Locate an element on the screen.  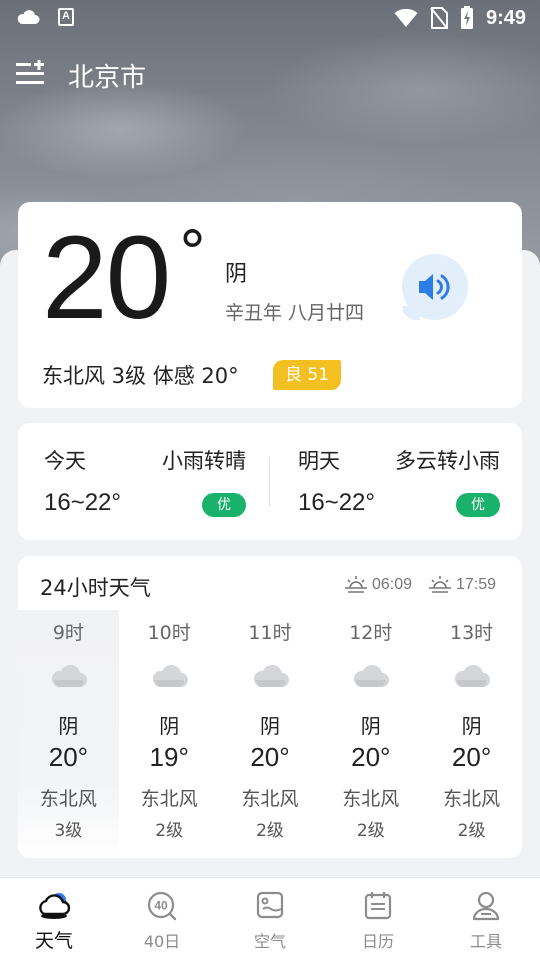
calendar-icon is located at coordinates (378, 906).